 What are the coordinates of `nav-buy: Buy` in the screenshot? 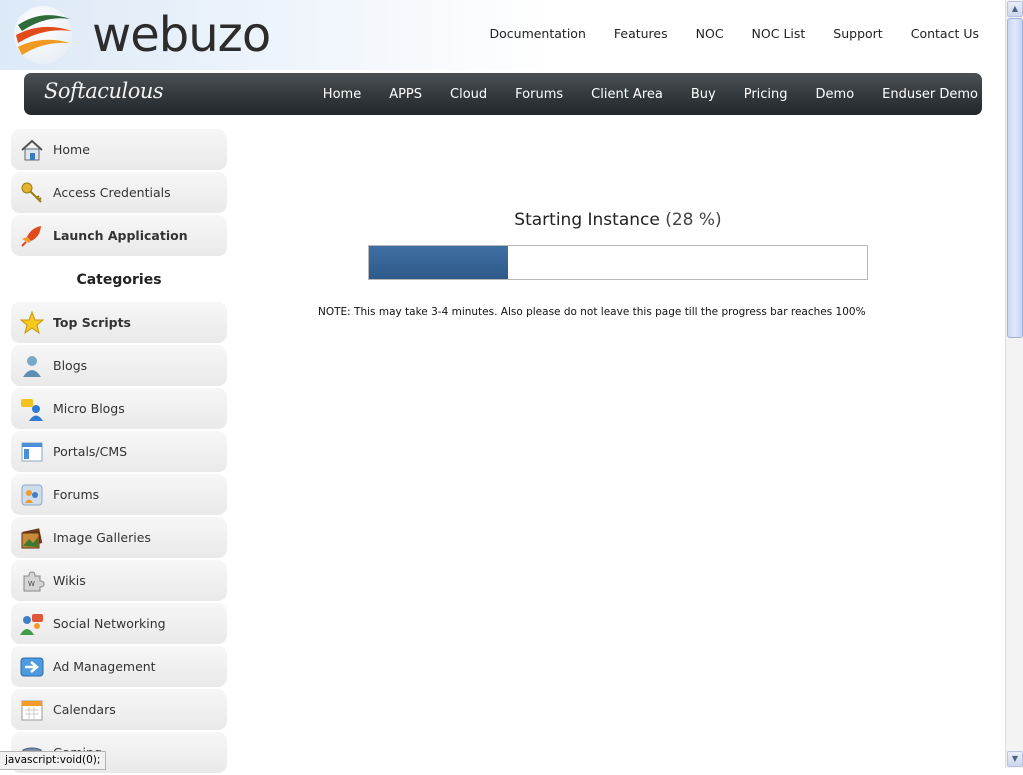 It's located at (703, 94).